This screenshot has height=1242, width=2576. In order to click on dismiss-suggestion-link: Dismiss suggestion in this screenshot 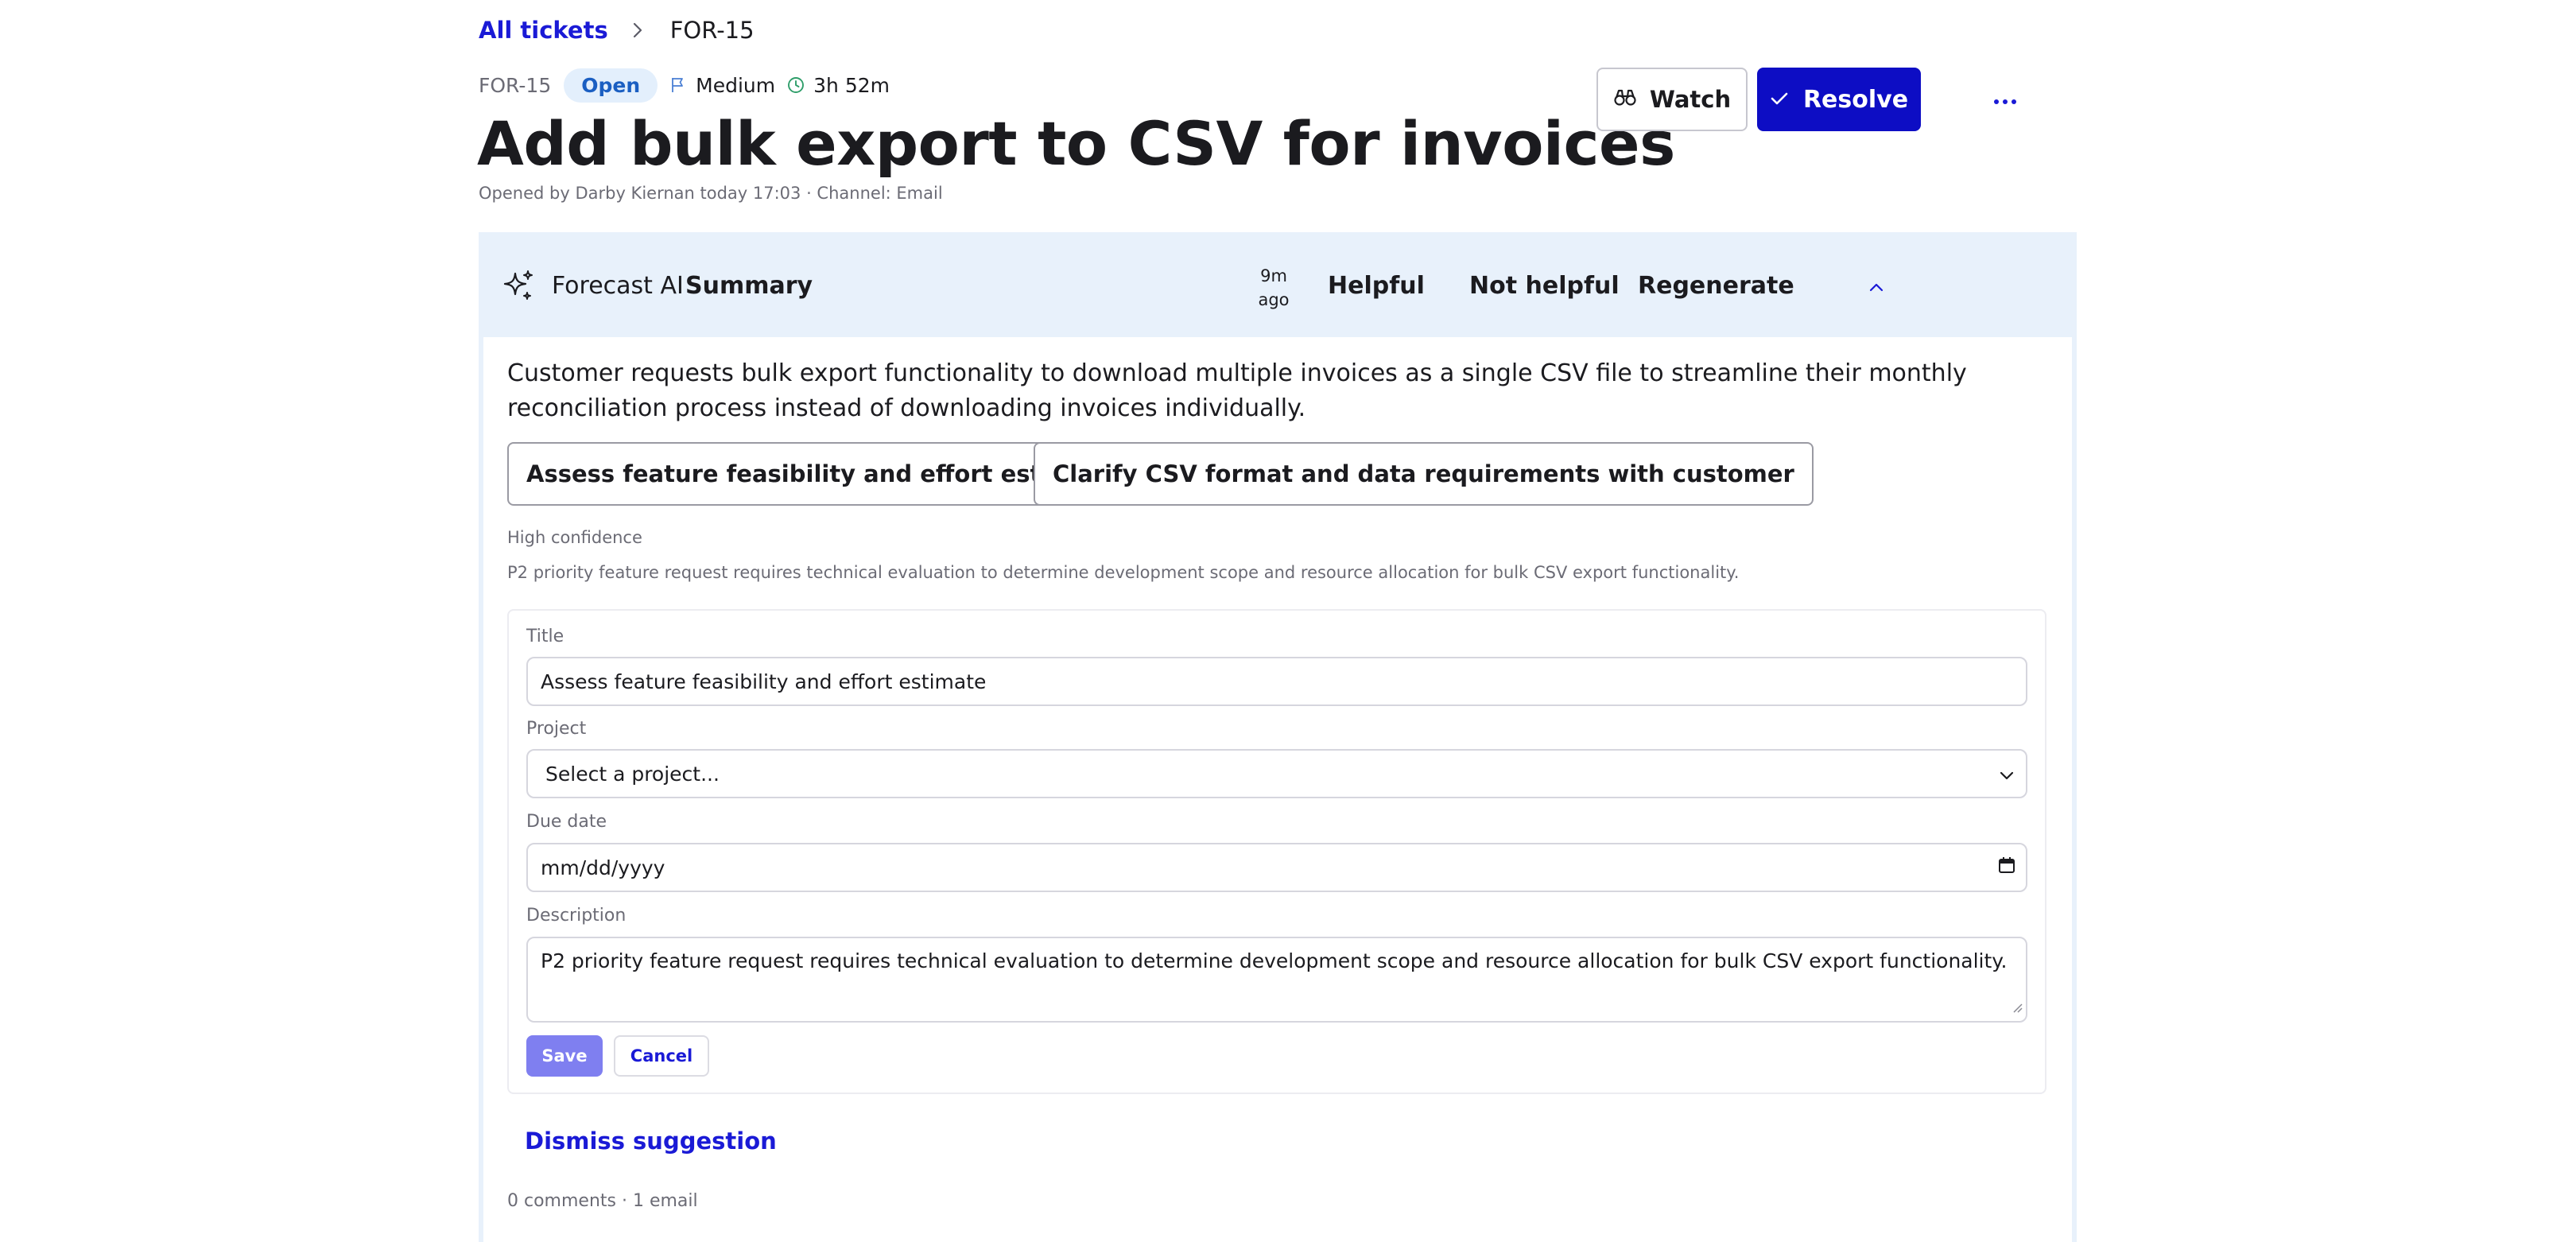, I will do `click(651, 1141)`.